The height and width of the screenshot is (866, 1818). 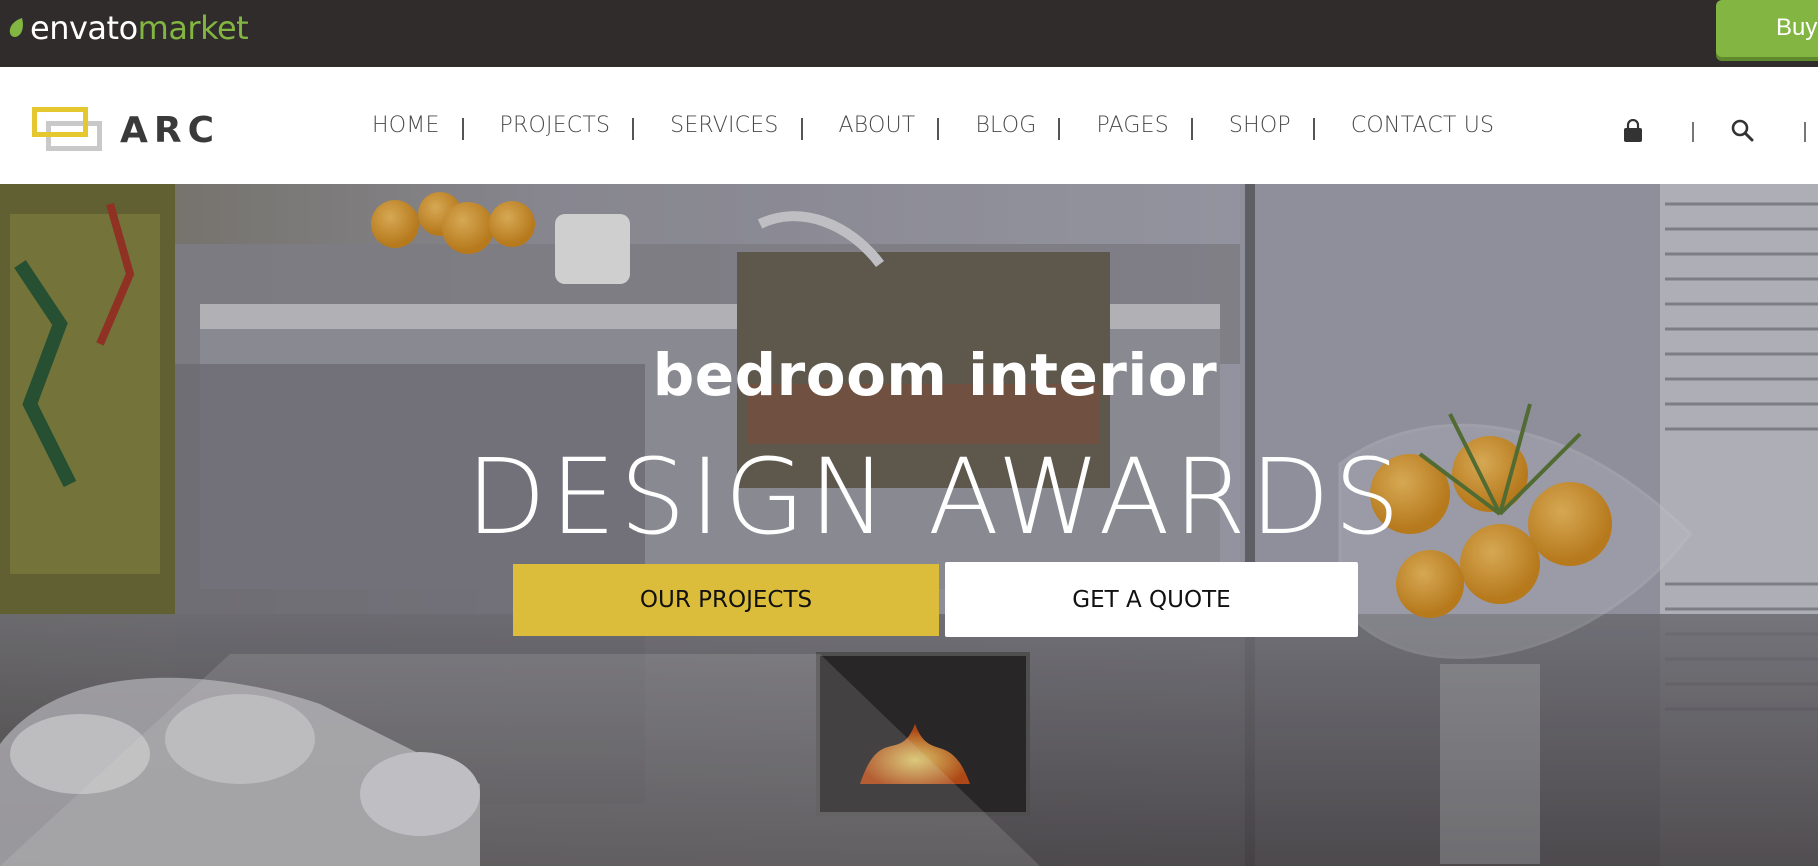 What do you see at coordinates (742, 126) in the screenshot?
I see `nav-item-services: SERVICES` at bounding box center [742, 126].